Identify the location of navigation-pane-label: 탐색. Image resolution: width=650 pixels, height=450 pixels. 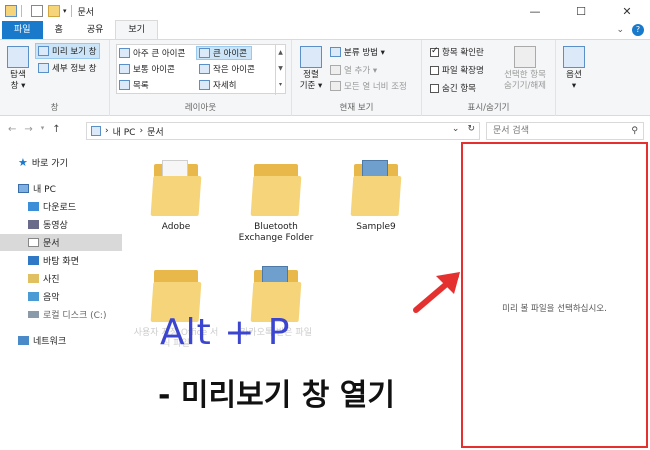
(18, 75).